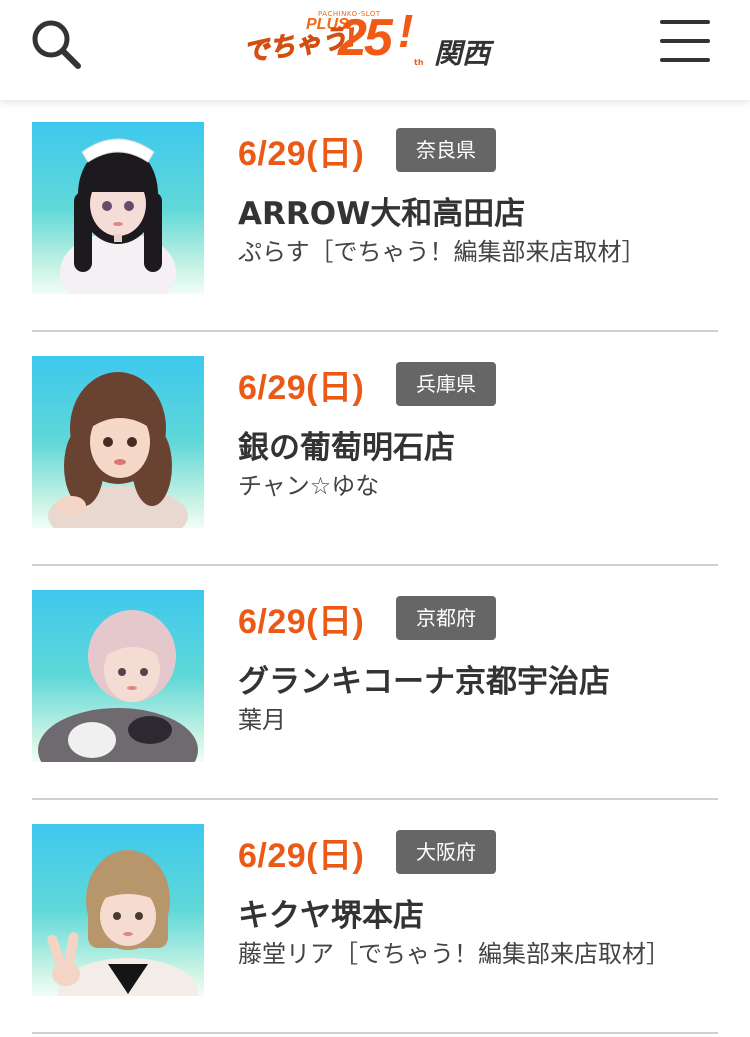 The height and width of the screenshot is (1037, 750). Describe the element at coordinates (424, 678) in the screenshot. I see `store-name: グランキコーナ京都宇治店` at that location.